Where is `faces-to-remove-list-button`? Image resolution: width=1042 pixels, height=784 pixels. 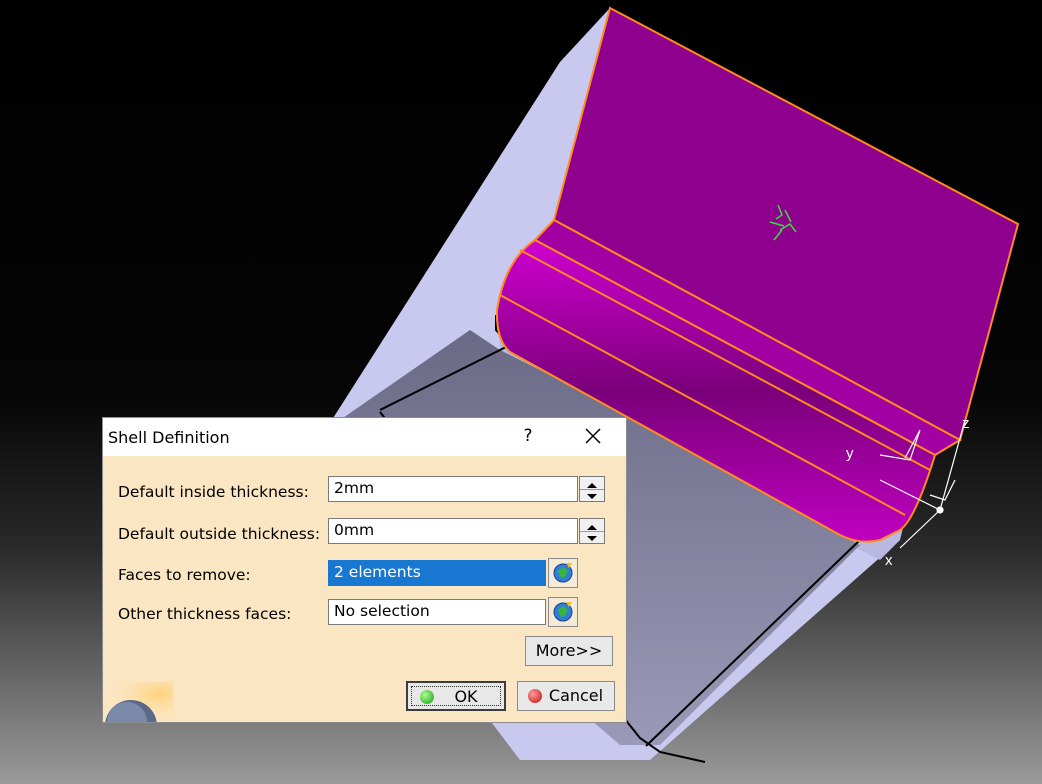 faces-to-remove-list-button is located at coordinates (563, 573).